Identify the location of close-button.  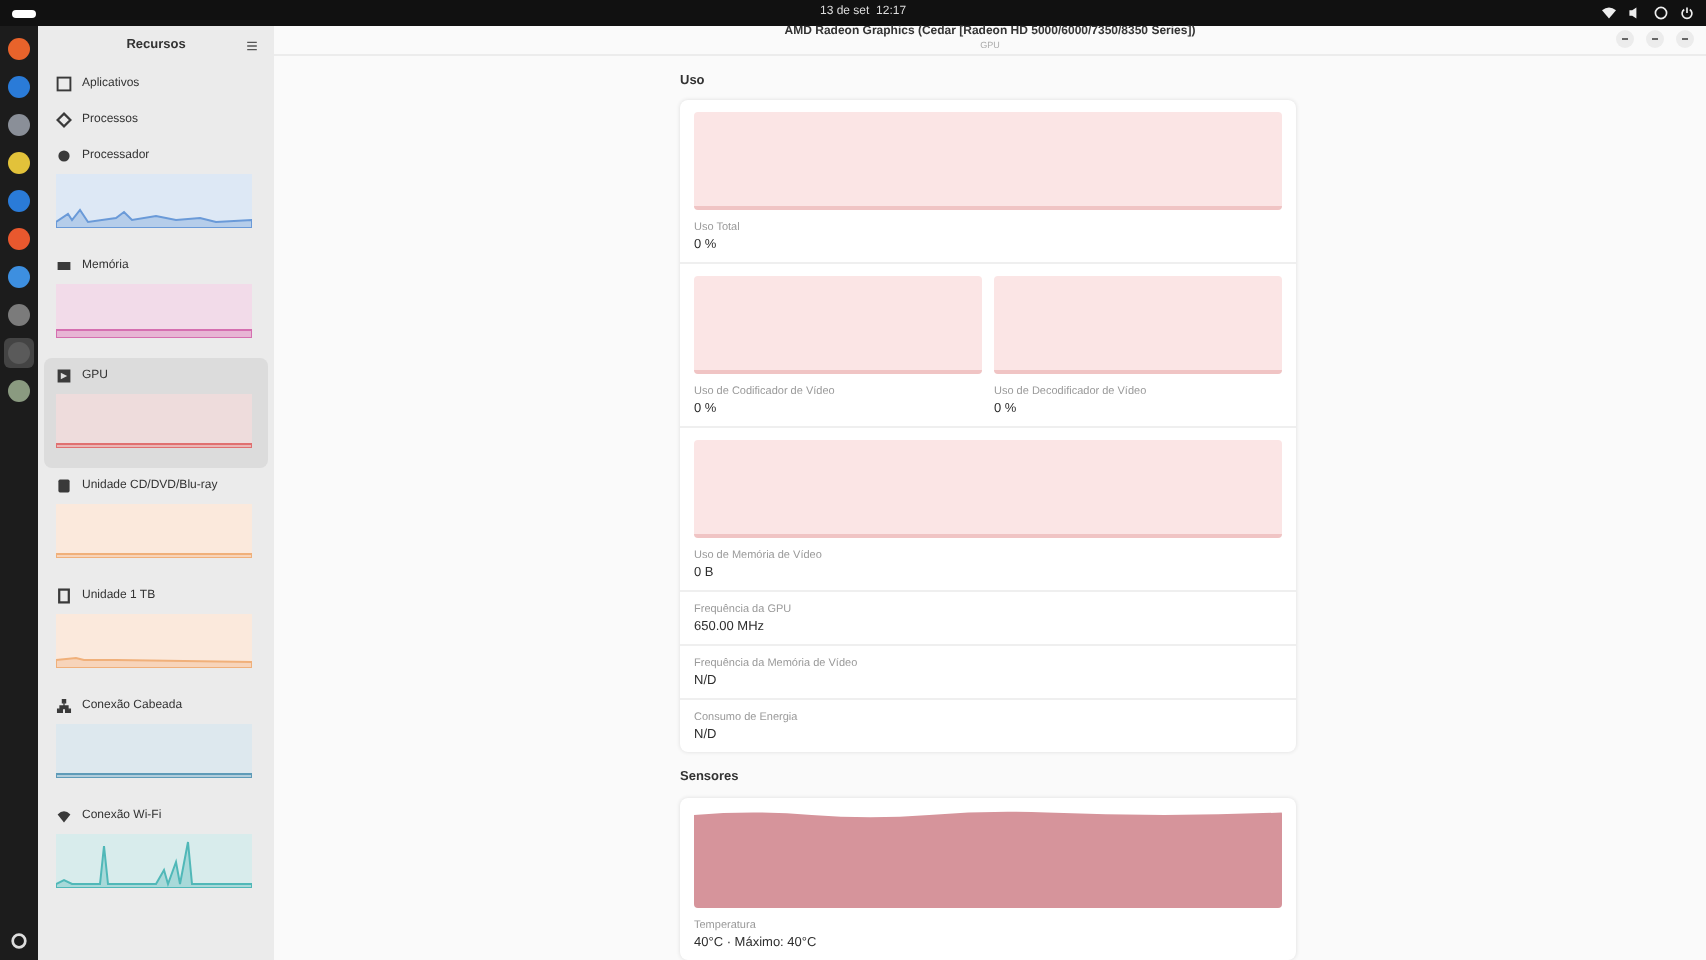
(1685, 39).